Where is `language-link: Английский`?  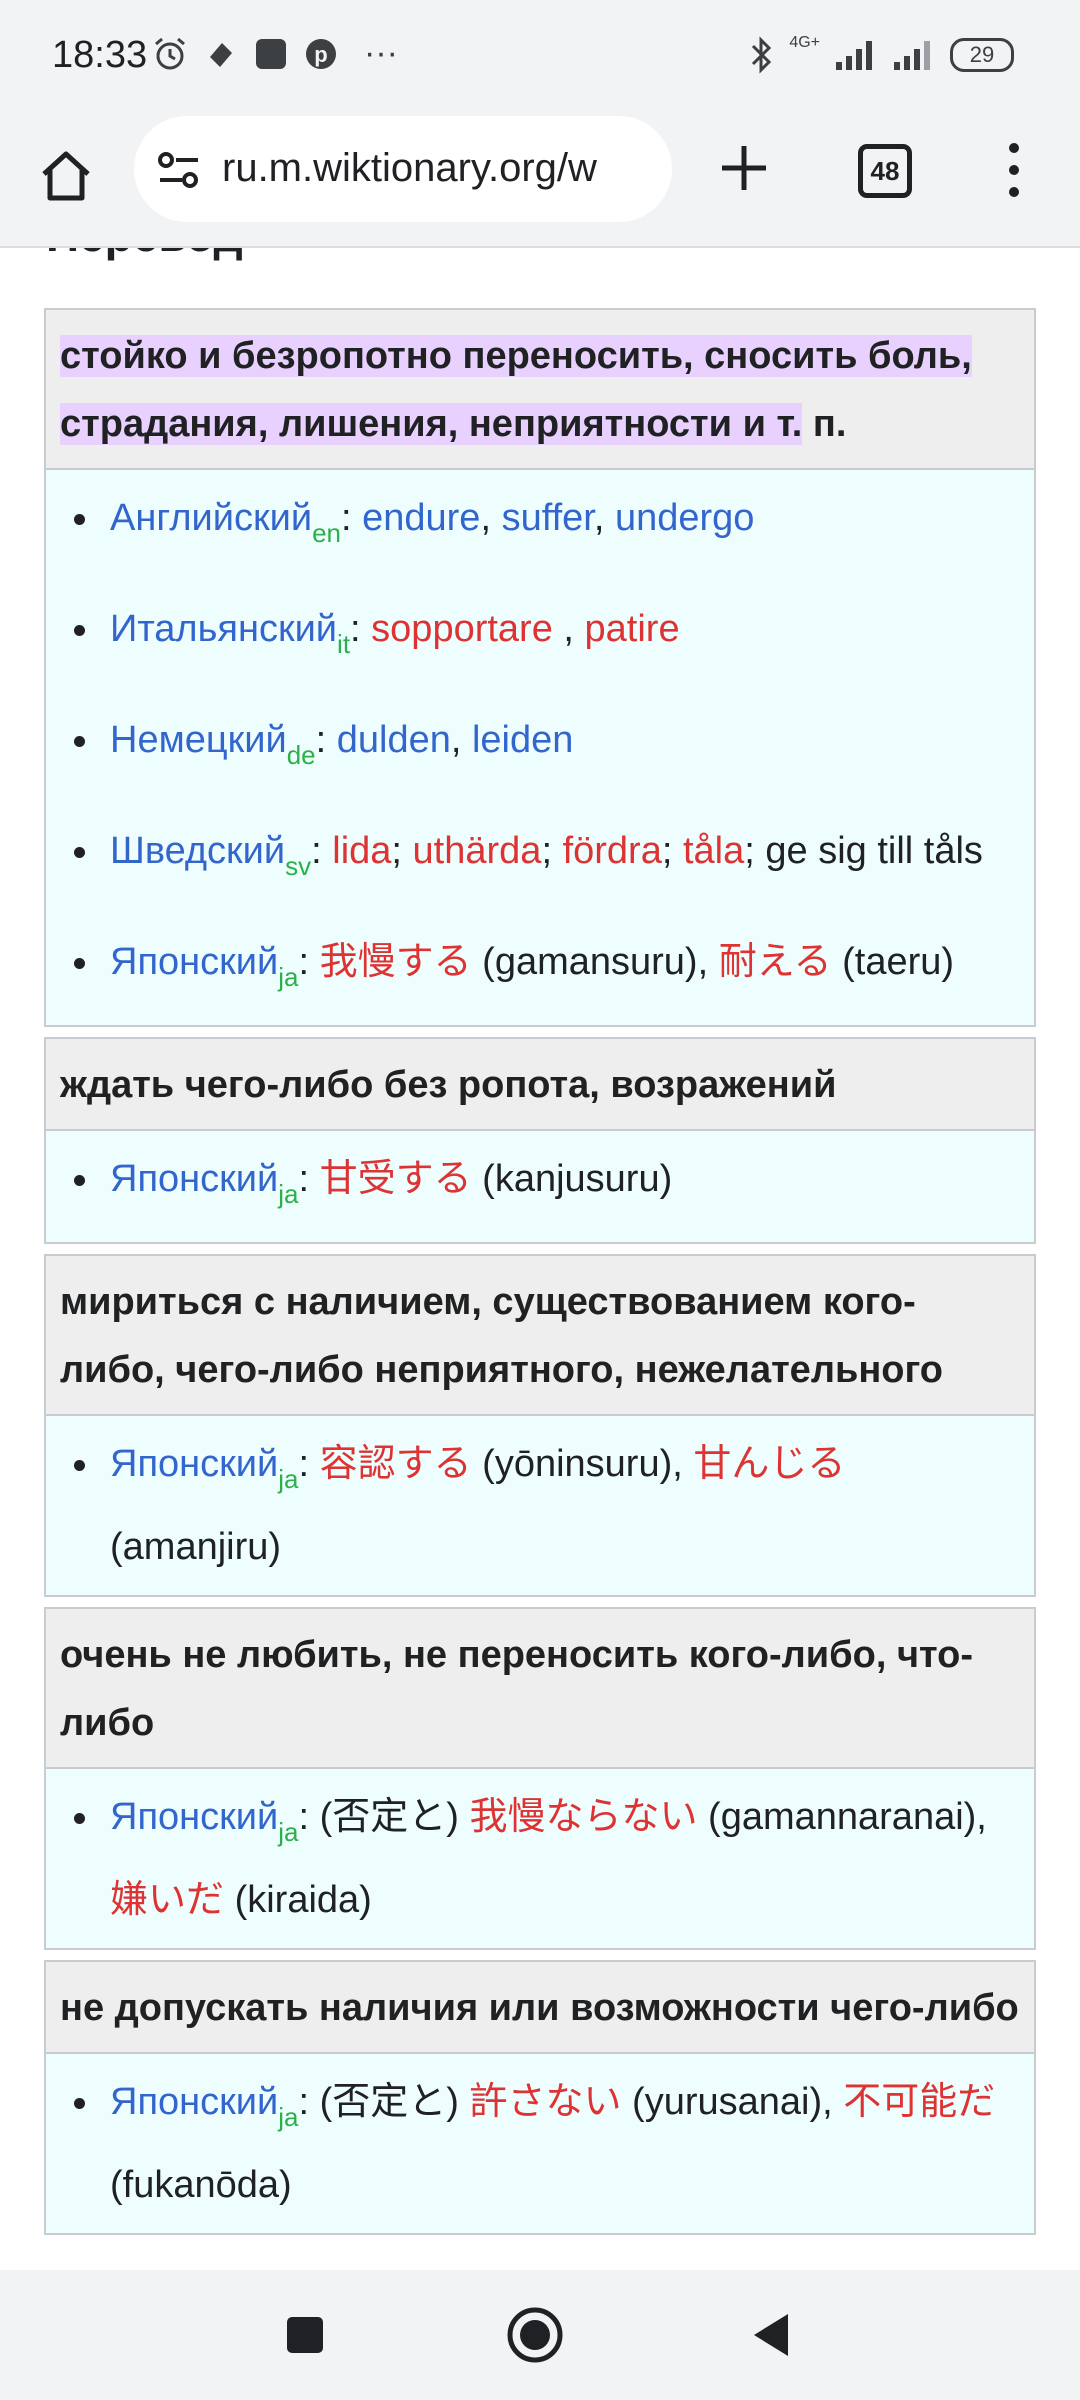 language-link: Английский is located at coordinates (211, 518).